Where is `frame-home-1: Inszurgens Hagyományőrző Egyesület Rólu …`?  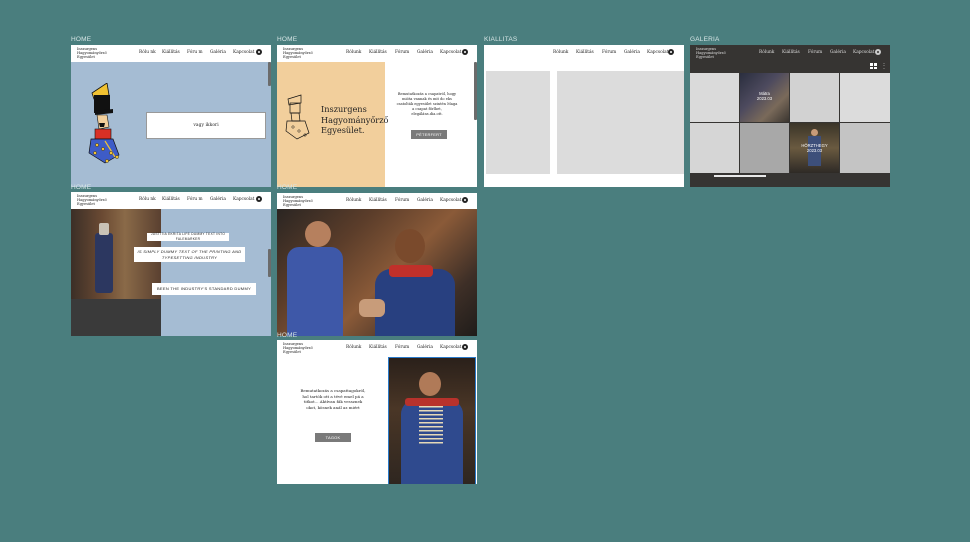
frame-home-1: Inszurgens Hagyományőrző Egyesület Rólu … is located at coordinates (171, 116).